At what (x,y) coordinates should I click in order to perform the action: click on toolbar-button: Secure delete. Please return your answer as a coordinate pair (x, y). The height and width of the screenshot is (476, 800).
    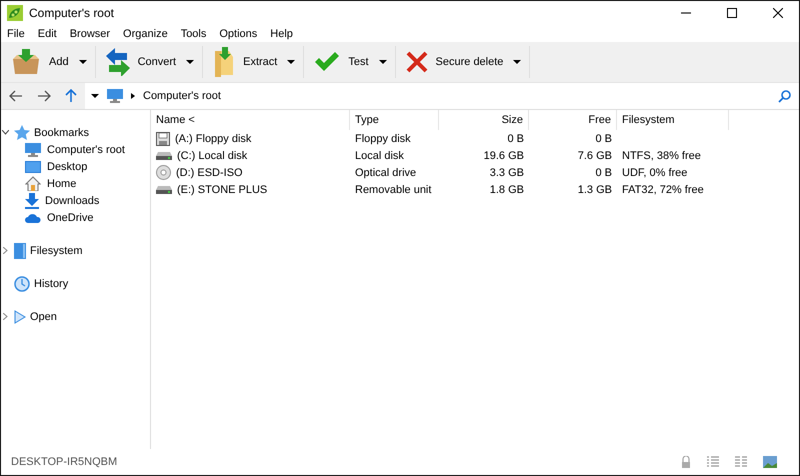
    Looking at the image, I should click on (455, 62).